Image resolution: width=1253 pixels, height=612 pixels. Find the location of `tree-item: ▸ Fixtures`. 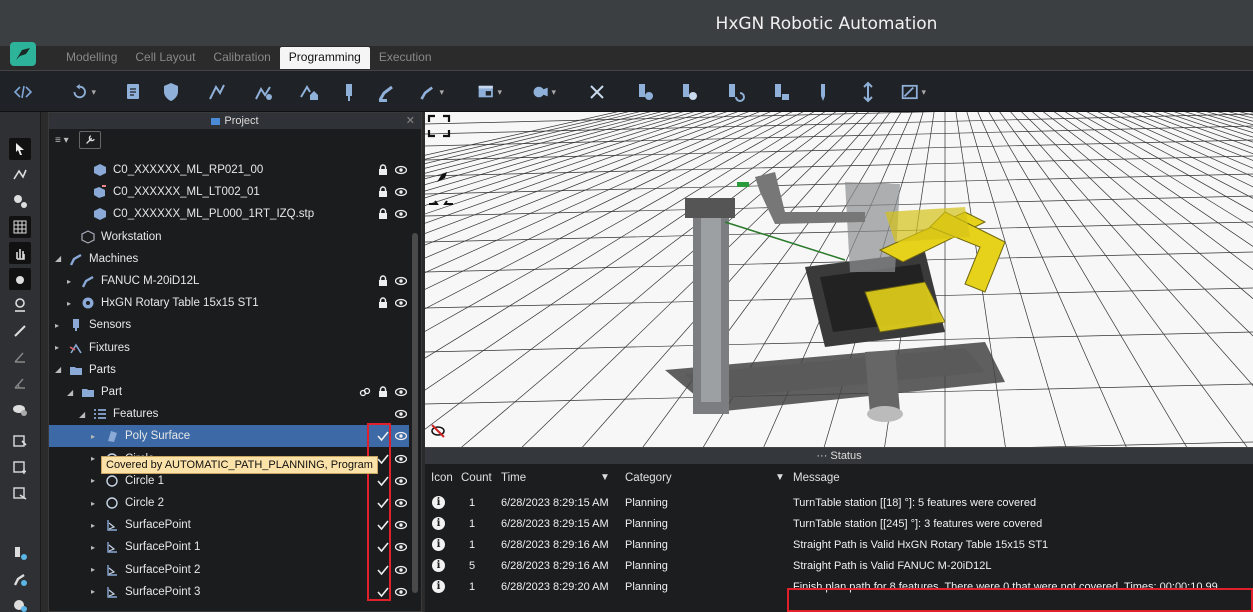

tree-item: ▸ Fixtures is located at coordinates (229, 348).